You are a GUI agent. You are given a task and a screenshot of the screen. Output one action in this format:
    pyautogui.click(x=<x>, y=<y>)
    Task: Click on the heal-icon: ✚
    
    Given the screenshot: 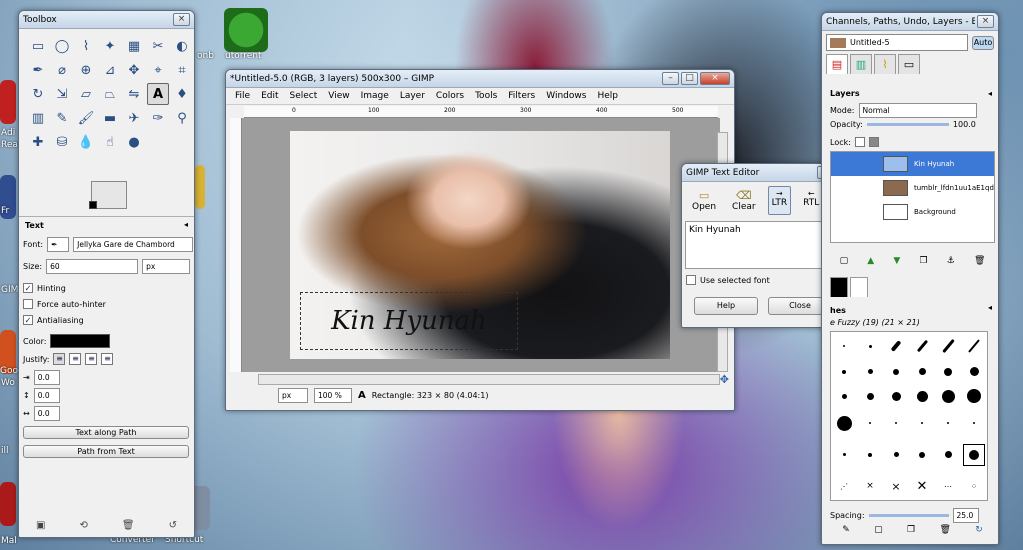 What is the action you would take?
    pyautogui.click(x=38, y=142)
    